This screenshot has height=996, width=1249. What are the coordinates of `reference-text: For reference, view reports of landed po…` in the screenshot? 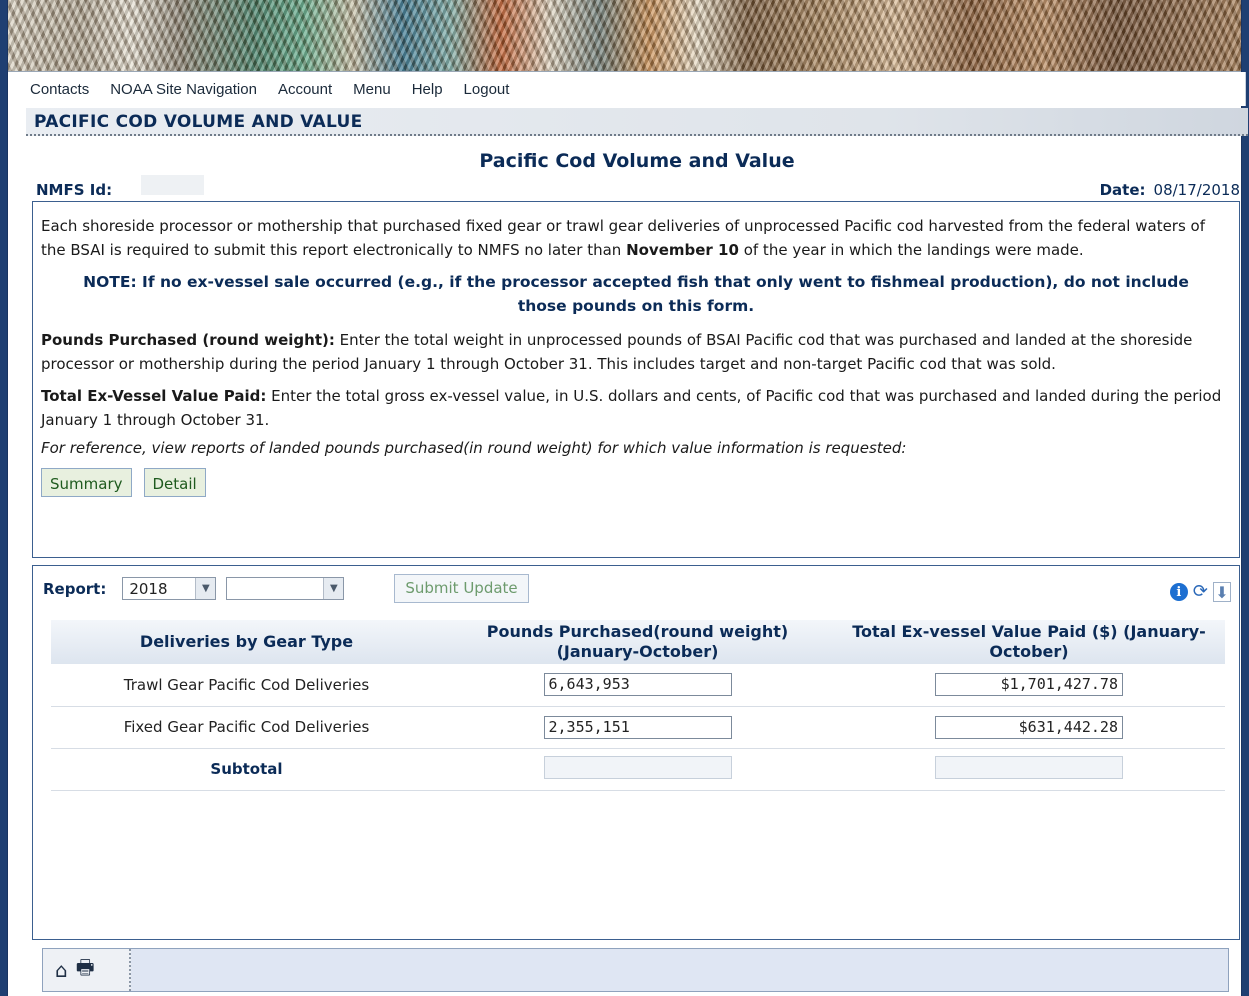 It's located at (474, 448).